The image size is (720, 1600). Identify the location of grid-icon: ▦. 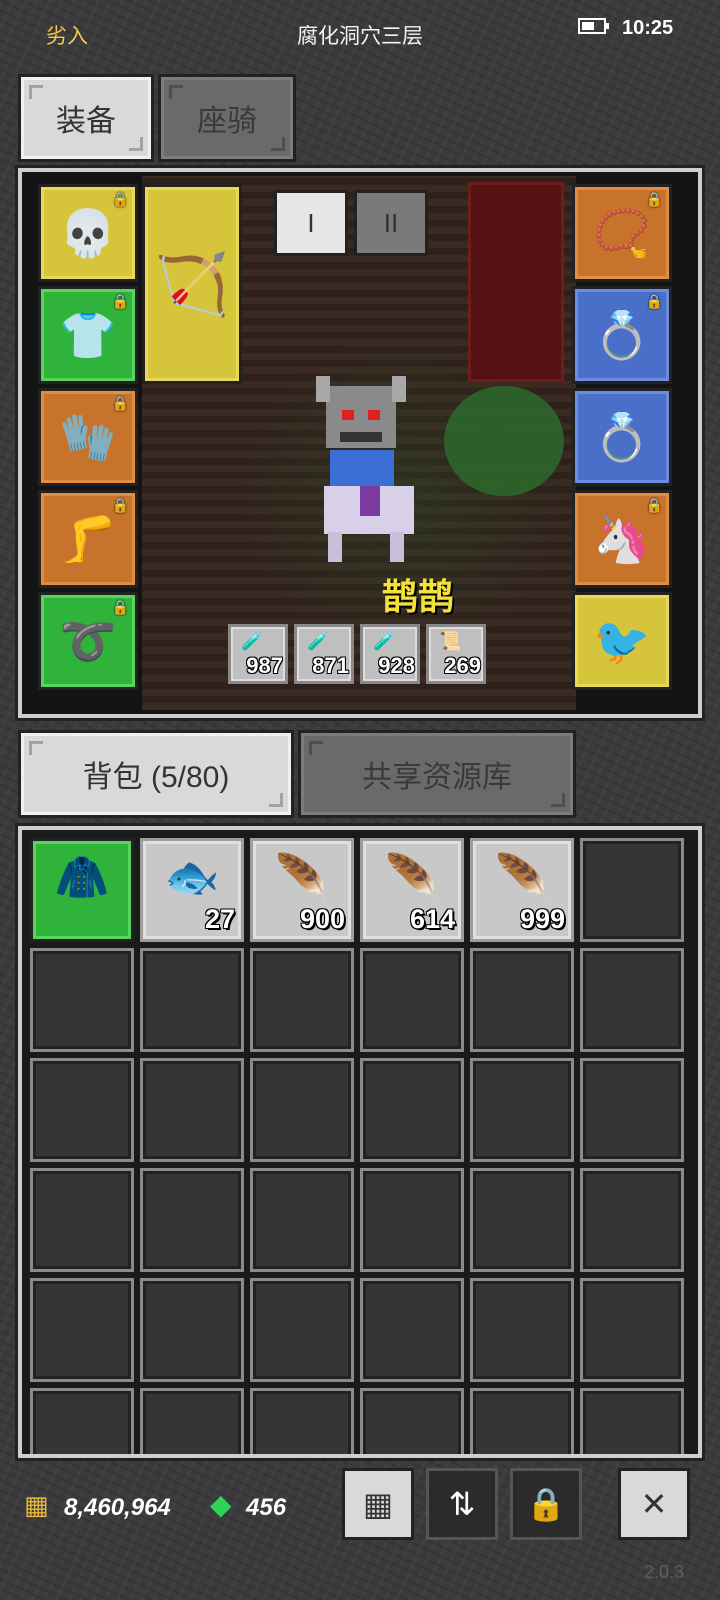
(378, 1504).